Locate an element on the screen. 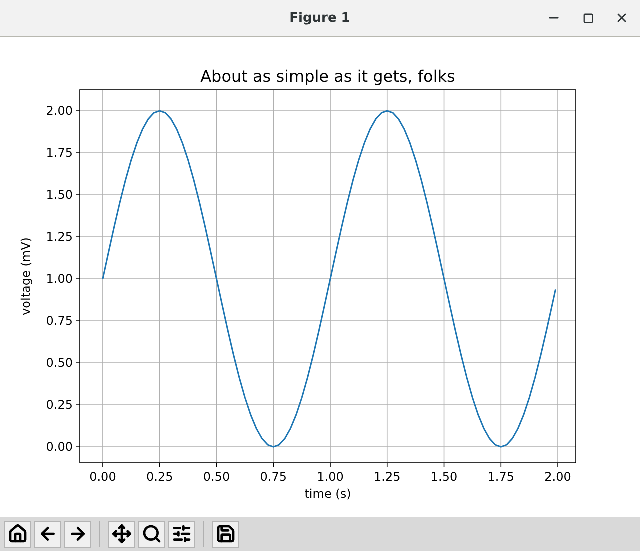 This screenshot has height=551, width=640. save-button is located at coordinates (225, 534).